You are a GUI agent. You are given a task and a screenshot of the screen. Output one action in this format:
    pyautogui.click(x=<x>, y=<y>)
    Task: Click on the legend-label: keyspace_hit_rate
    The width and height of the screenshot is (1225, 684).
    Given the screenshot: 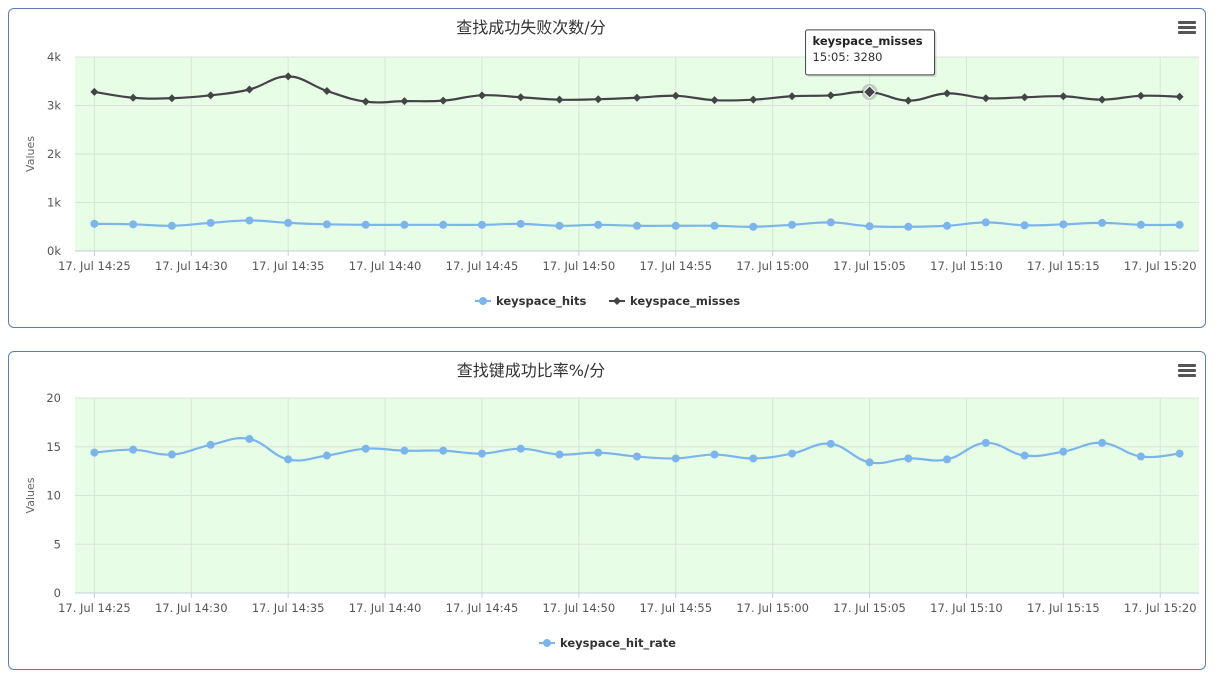 What is the action you would take?
    pyautogui.click(x=618, y=643)
    